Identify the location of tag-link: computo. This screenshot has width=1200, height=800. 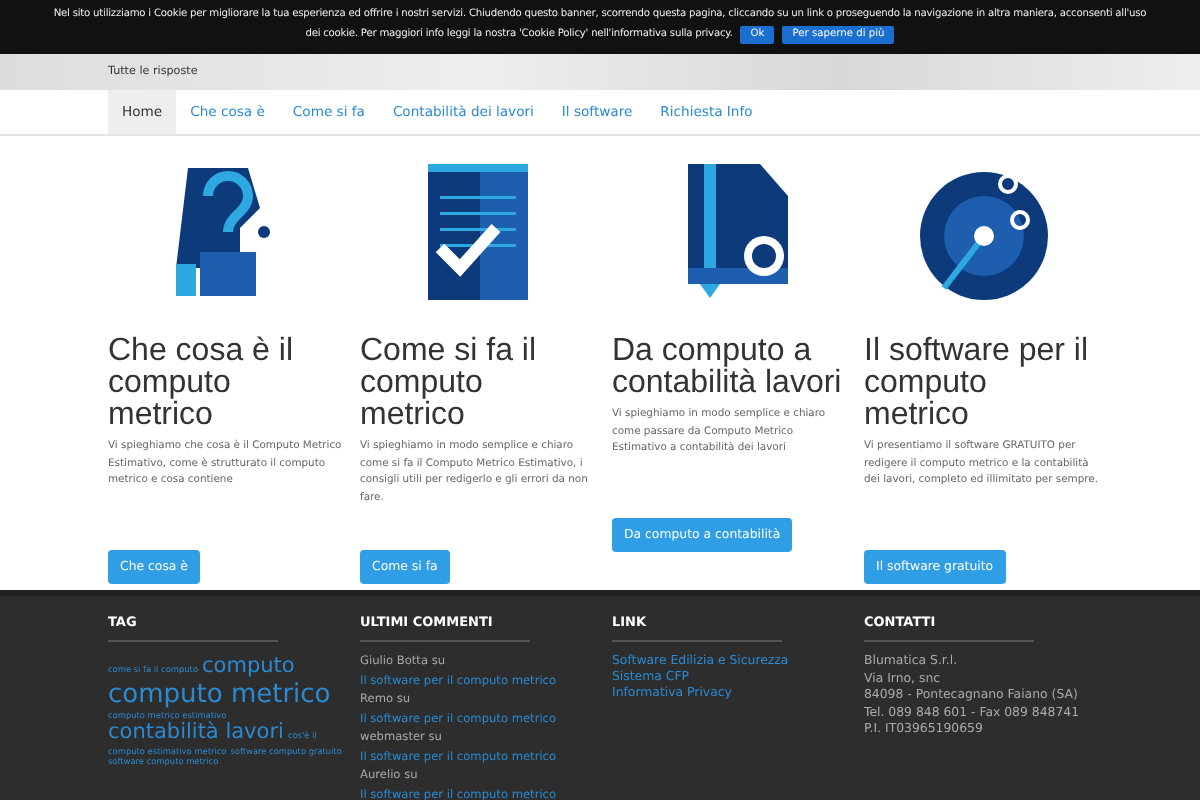
(248, 667).